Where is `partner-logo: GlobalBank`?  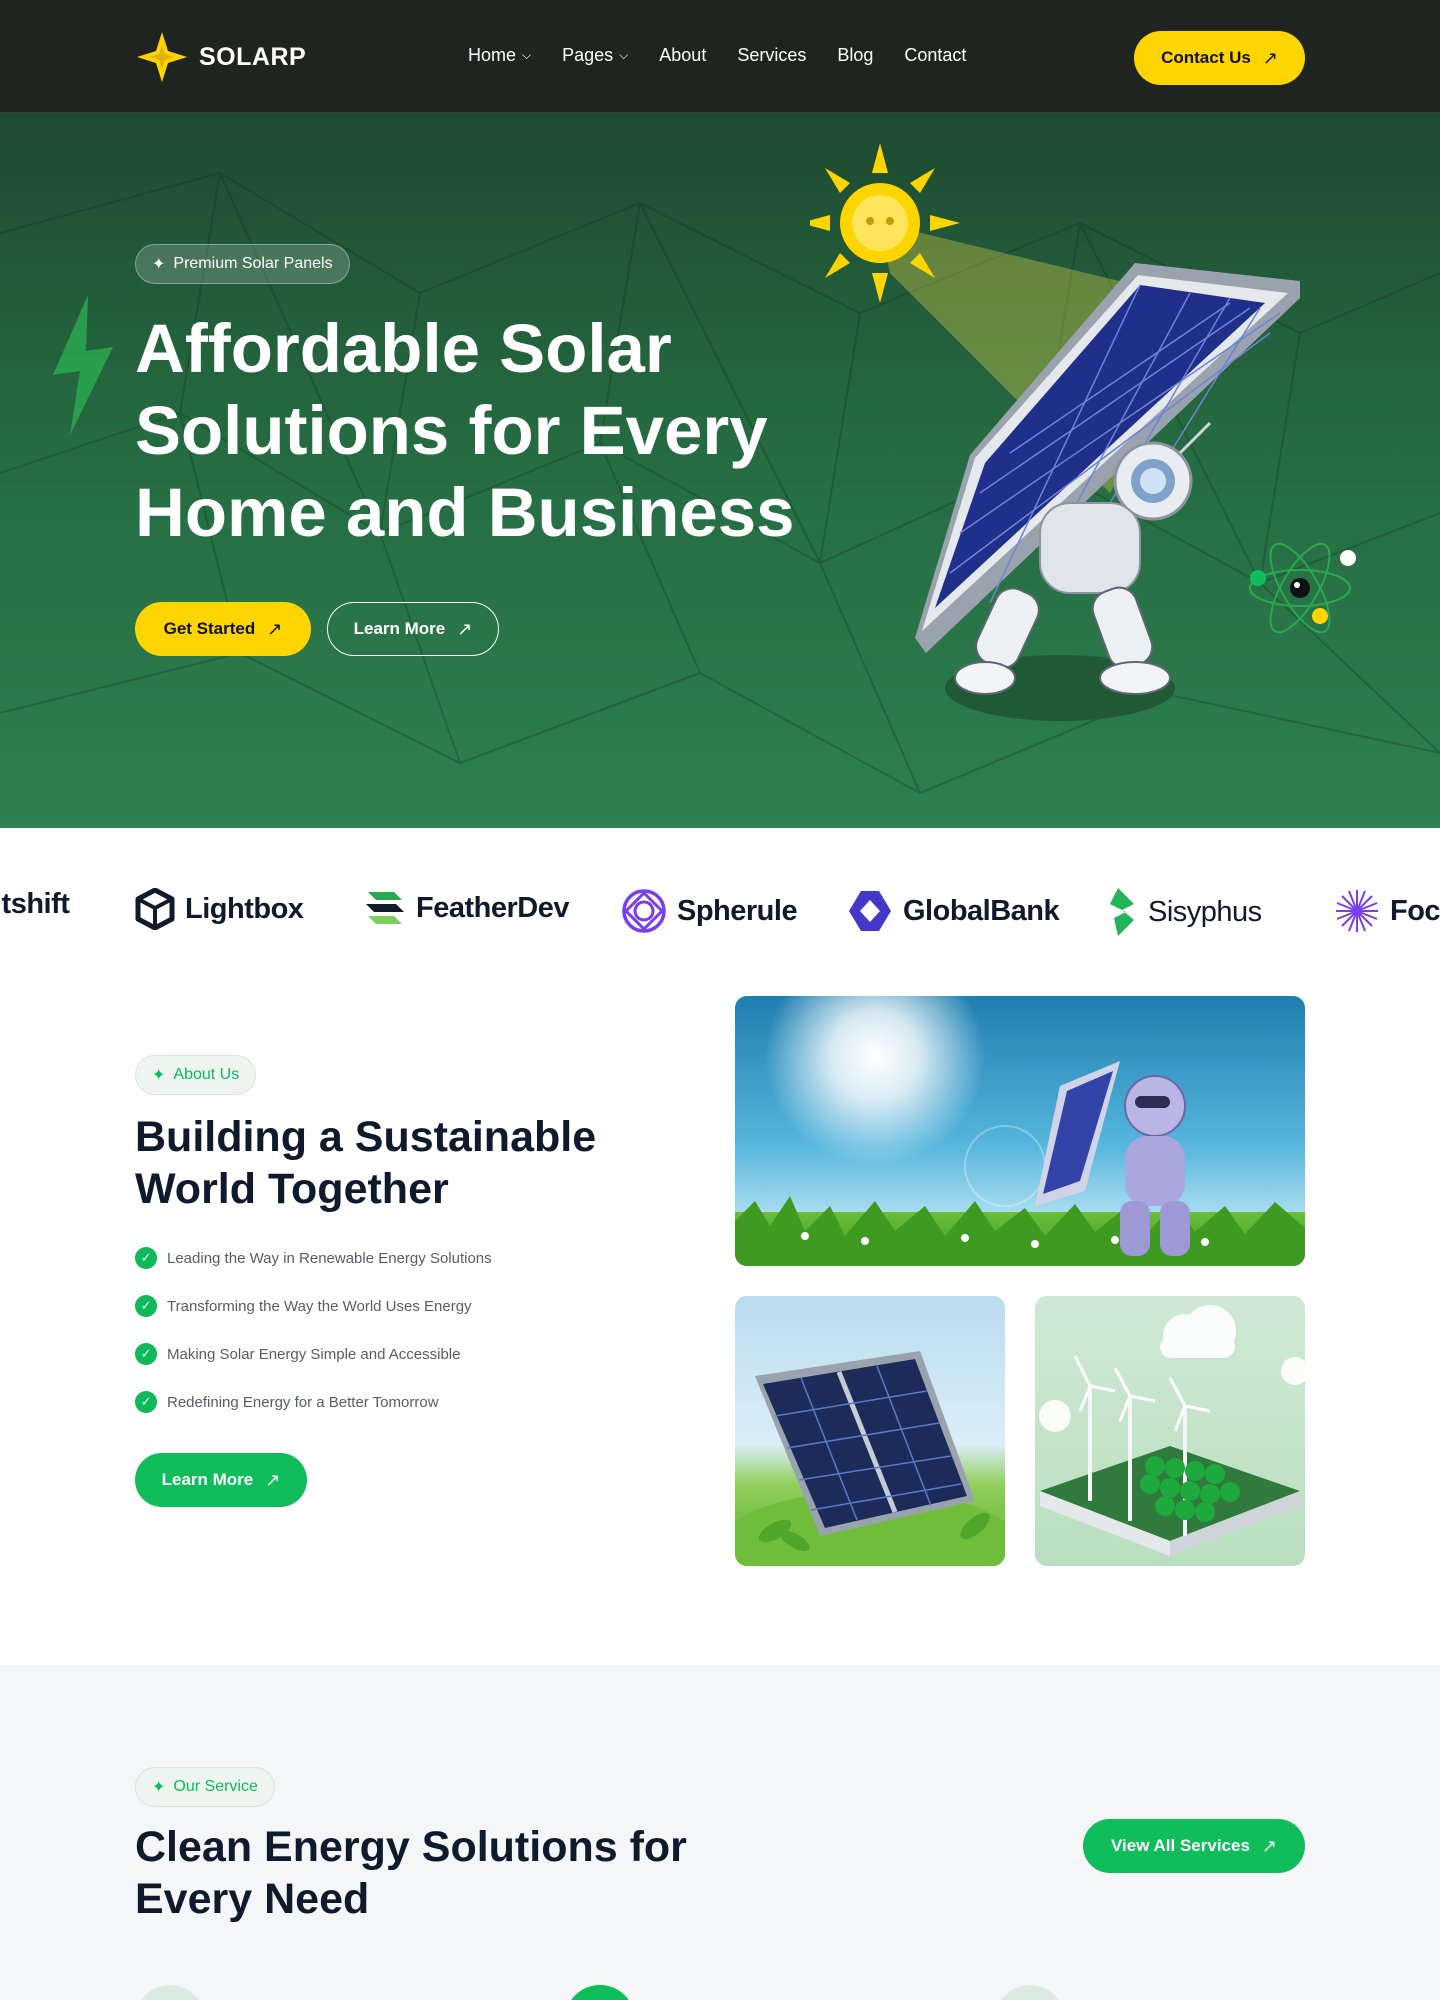 partner-logo: GlobalBank is located at coordinates (953, 911).